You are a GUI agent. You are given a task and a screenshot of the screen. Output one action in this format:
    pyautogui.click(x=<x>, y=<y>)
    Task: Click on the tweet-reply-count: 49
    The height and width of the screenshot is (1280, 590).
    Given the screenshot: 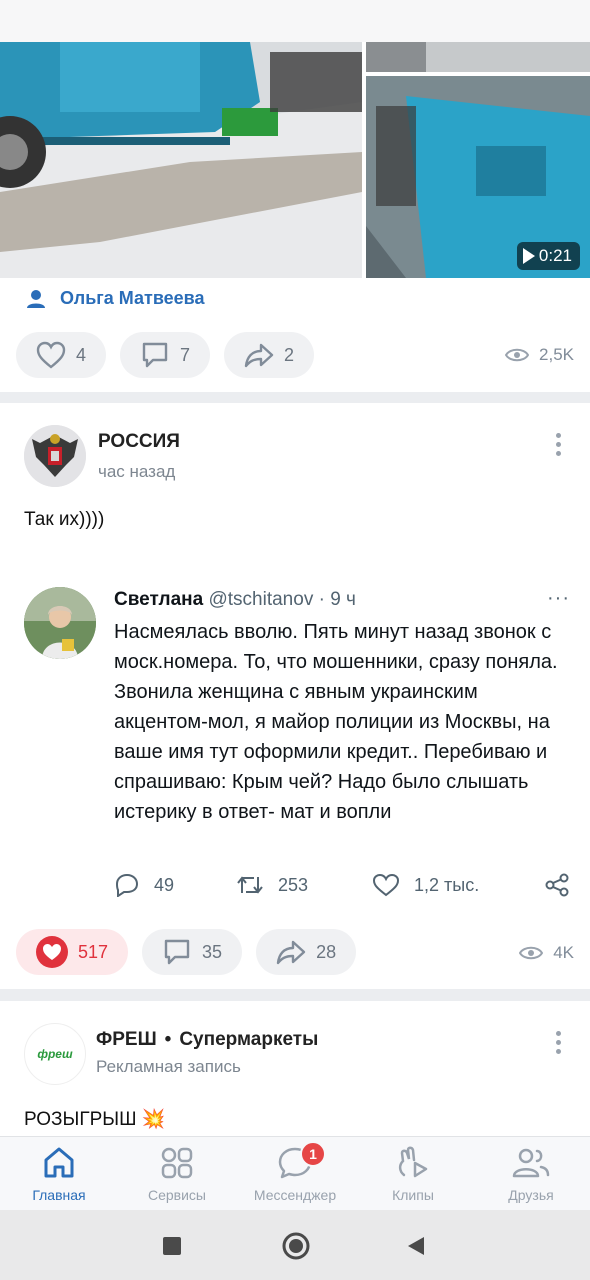 What is the action you would take?
    pyautogui.click(x=164, y=884)
    